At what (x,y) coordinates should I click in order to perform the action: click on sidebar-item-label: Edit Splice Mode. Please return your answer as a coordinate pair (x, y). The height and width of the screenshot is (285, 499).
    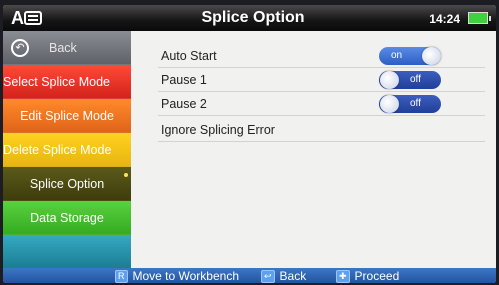
    Looking at the image, I should click on (67, 115).